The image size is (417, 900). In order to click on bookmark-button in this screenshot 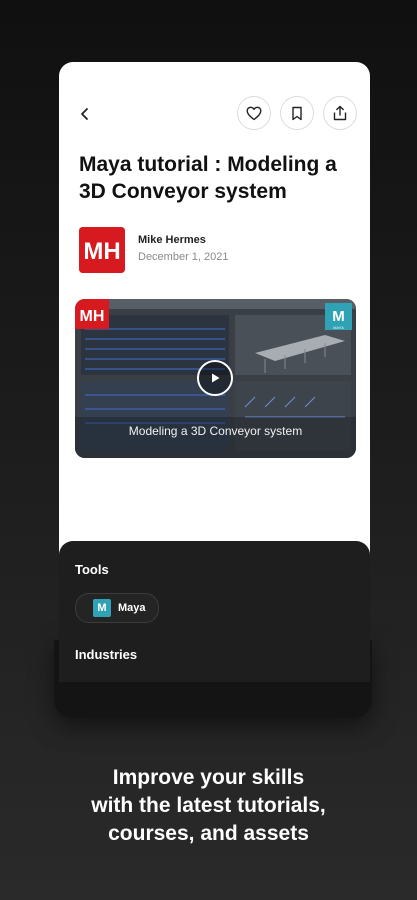, I will do `click(297, 113)`.